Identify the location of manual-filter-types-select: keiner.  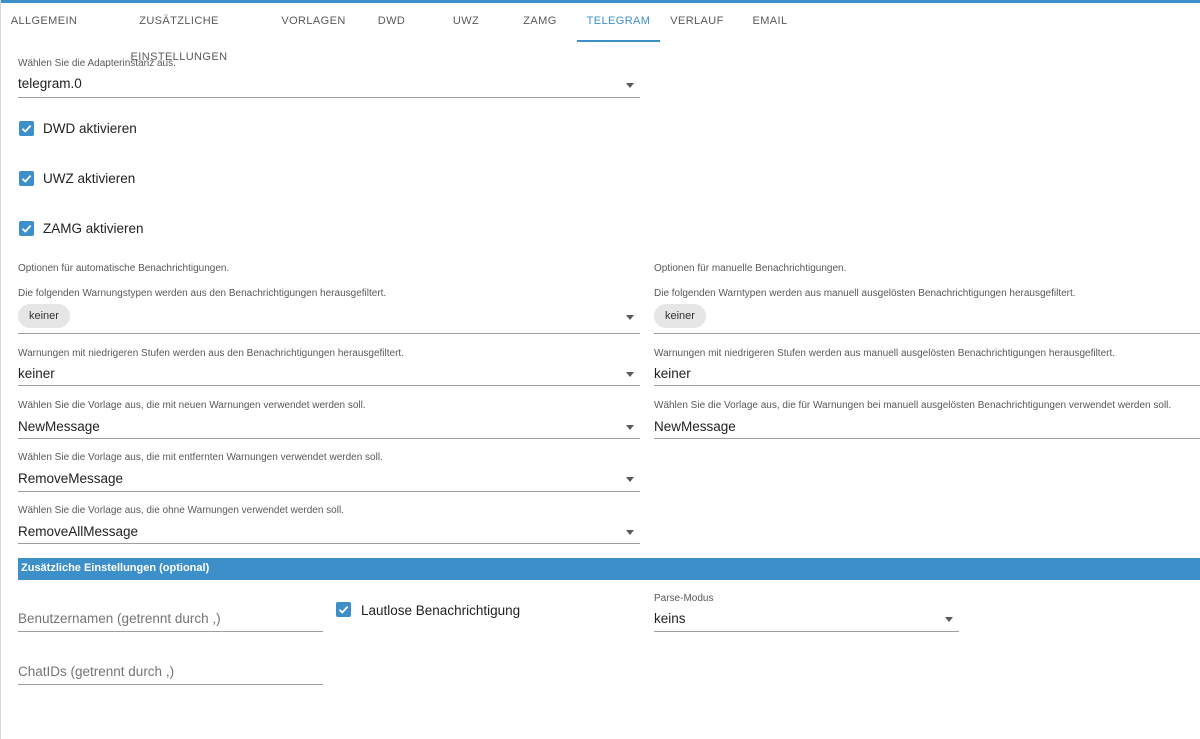
(927, 318).